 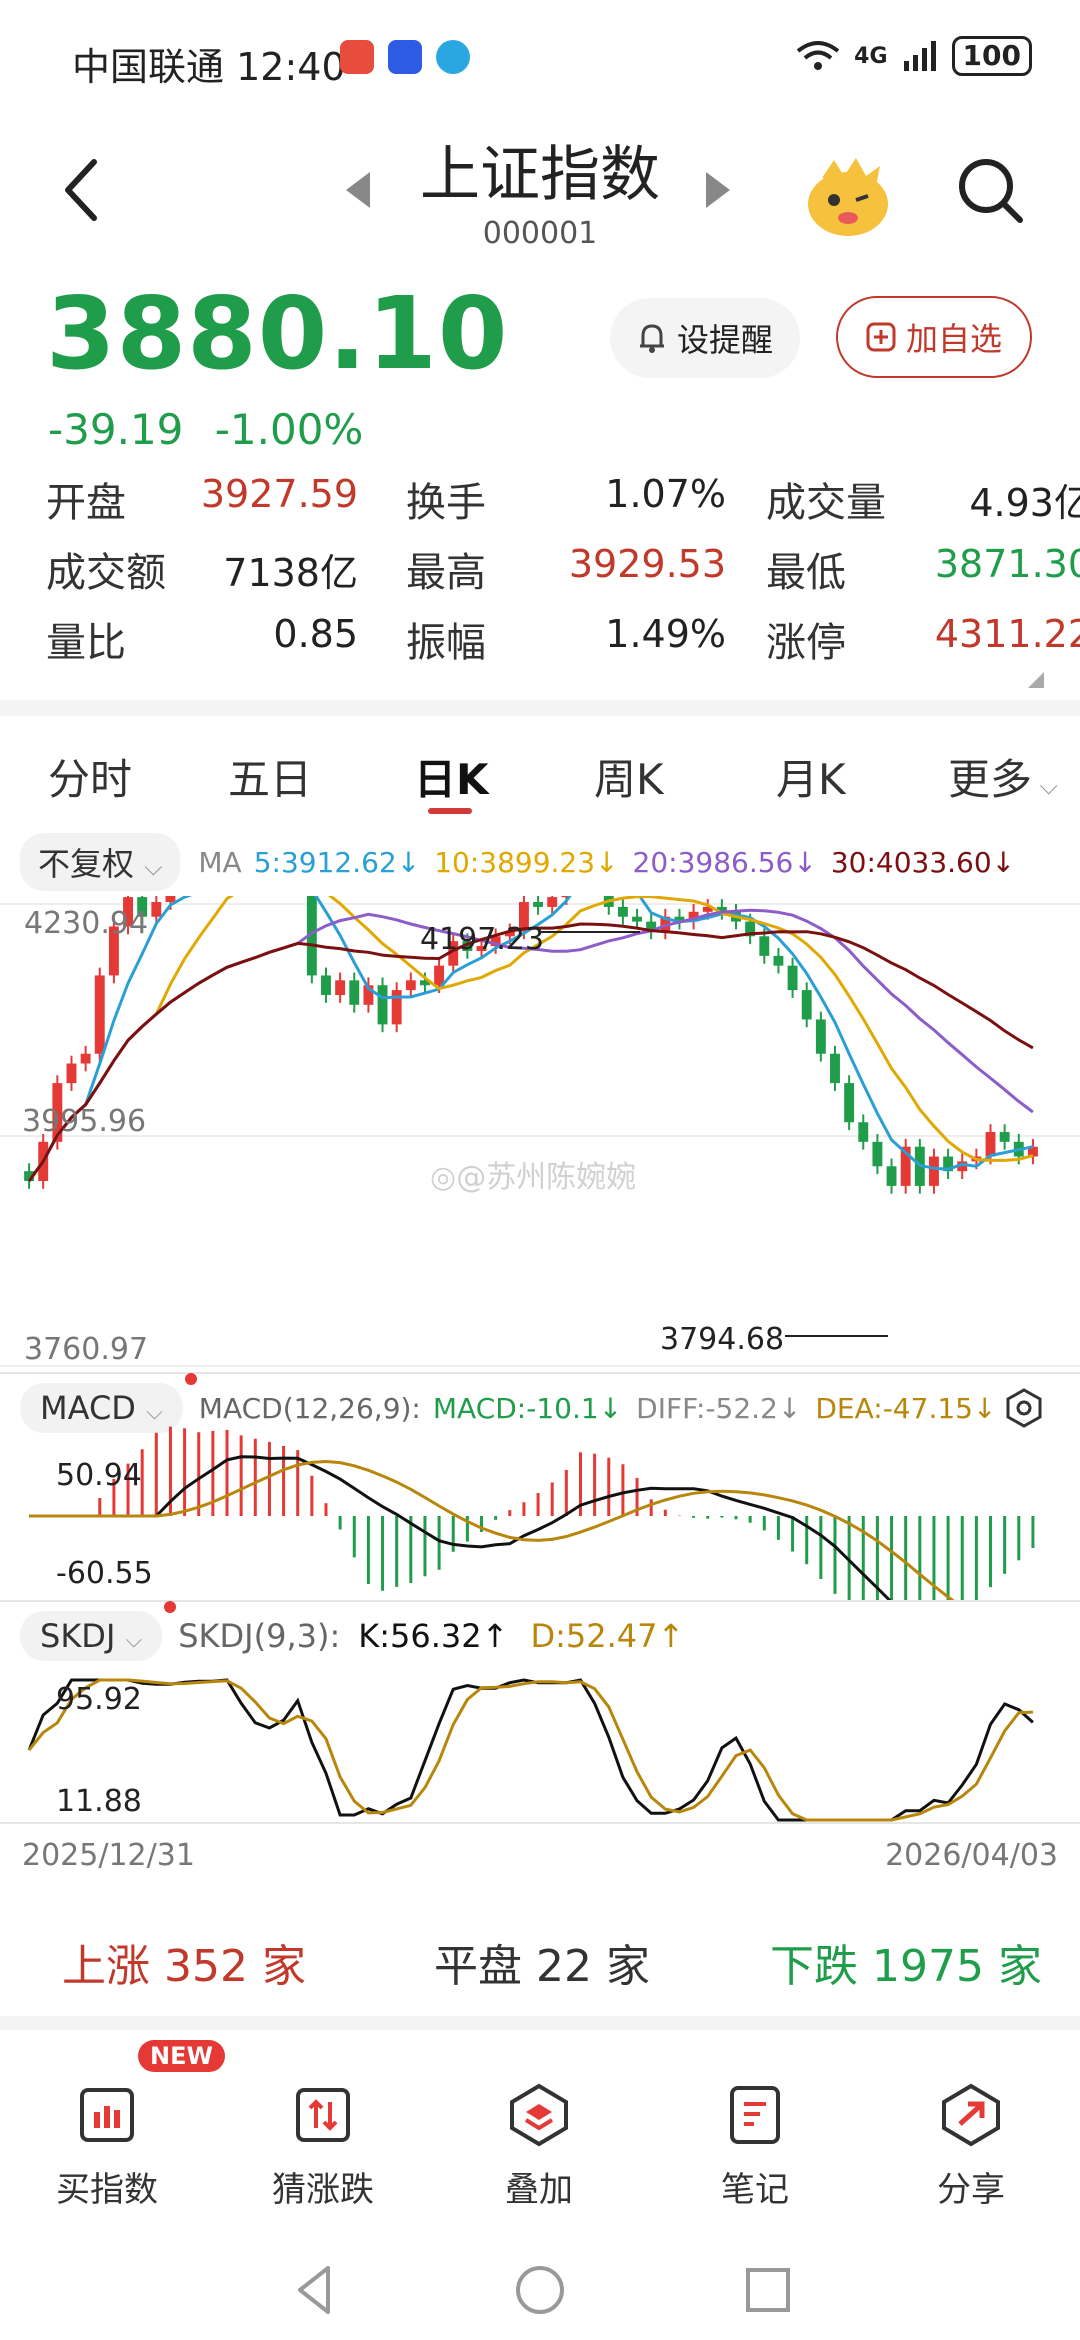 I want to click on kdj-y-top: 95.92, so click(x=99, y=1699).